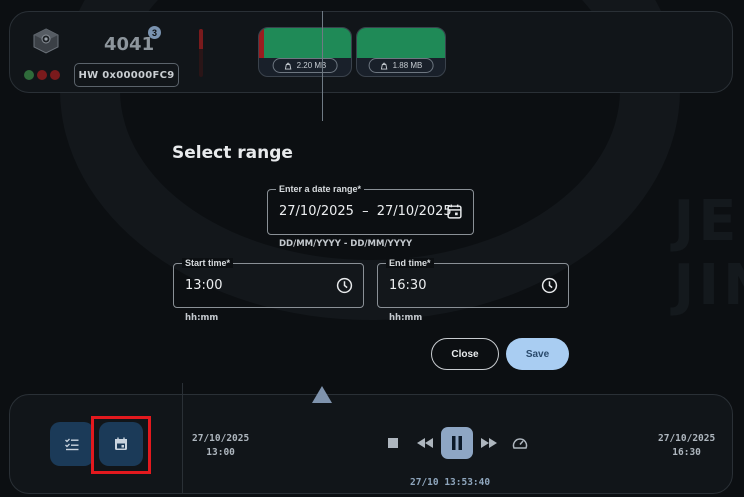 The height and width of the screenshot is (497, 744). What do you see at coordinates (182, 438) in the screenshot?
I see `panel-divider` at bounding box center [182, 438].